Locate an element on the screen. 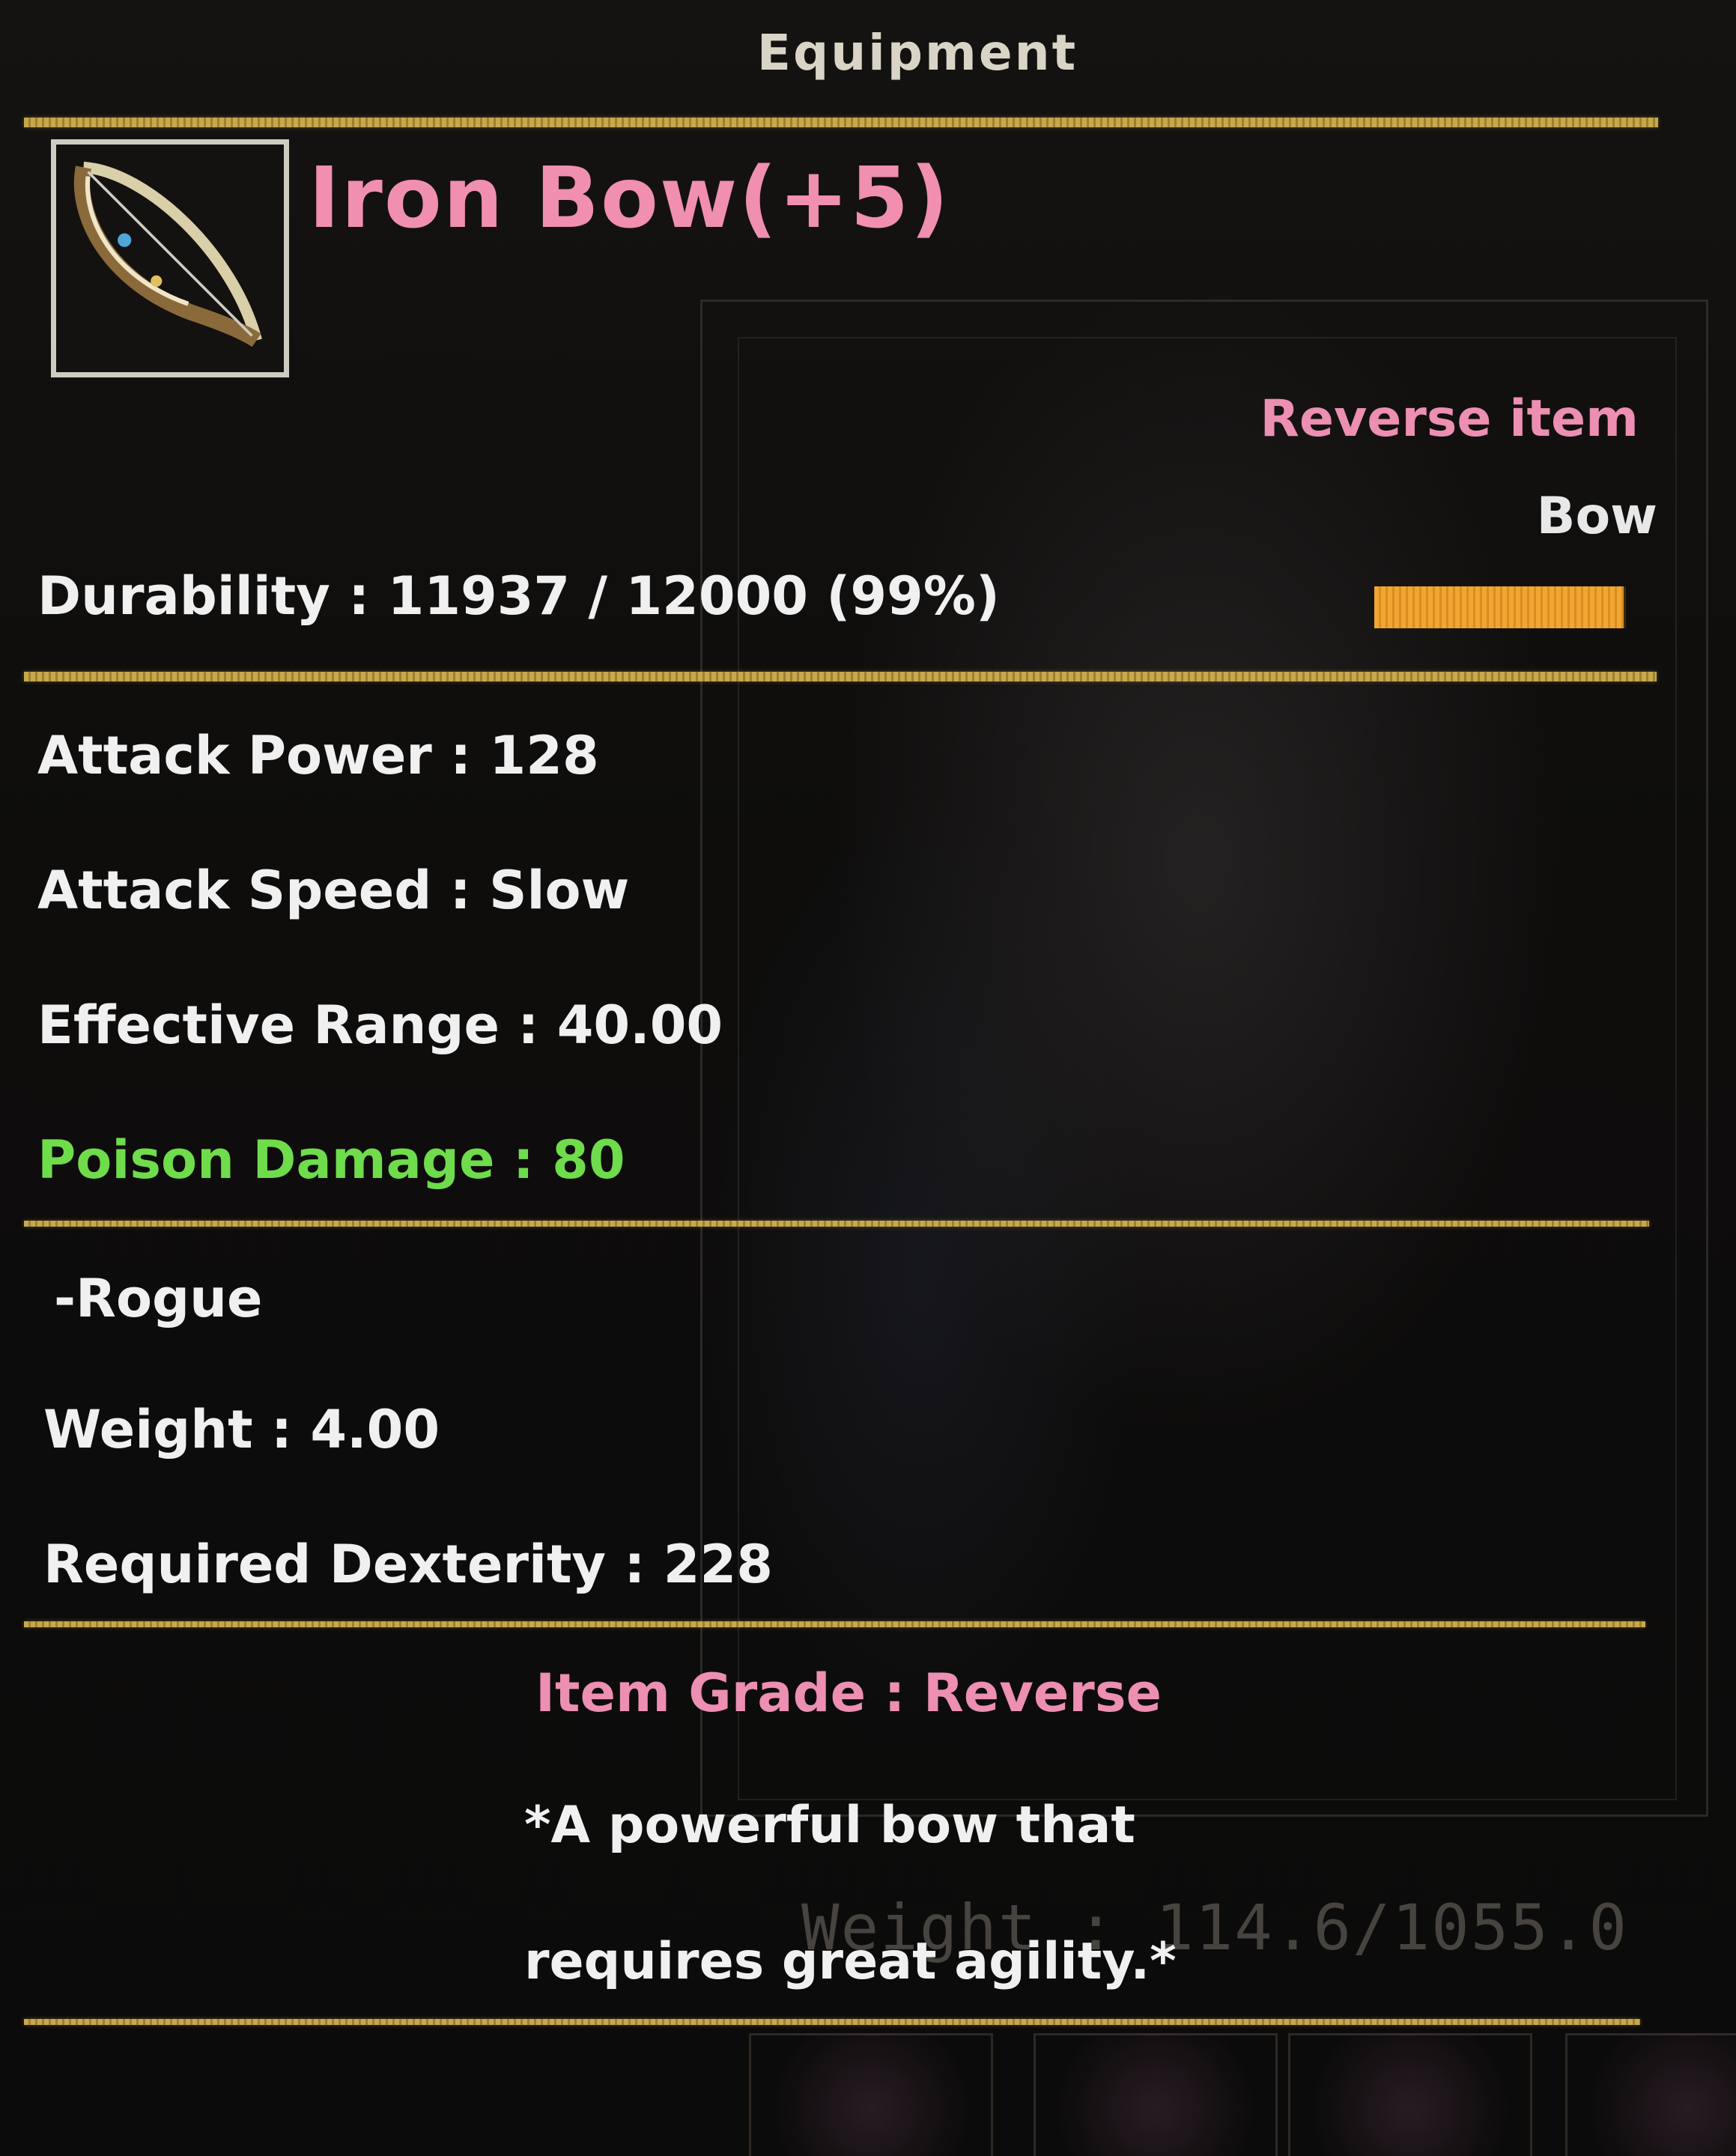  class-restriction: -Rogue is located at coordinates (158, 1298).